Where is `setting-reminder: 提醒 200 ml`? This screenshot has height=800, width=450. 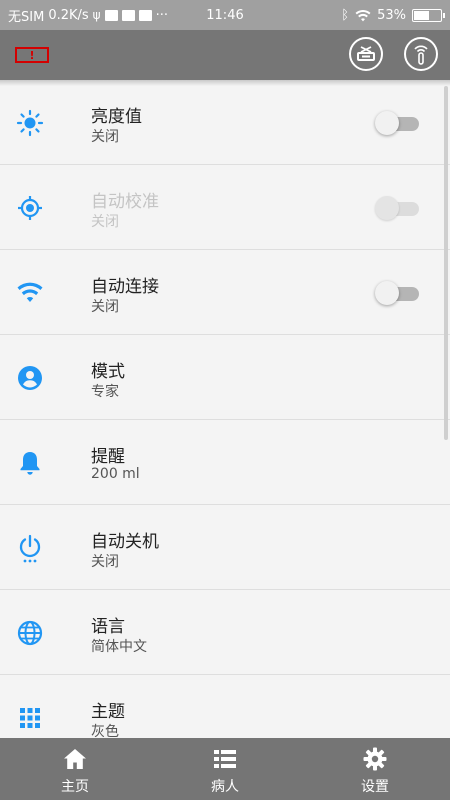 setting-reminder: 提醒 200 ml is located at coordinates (225, 462).